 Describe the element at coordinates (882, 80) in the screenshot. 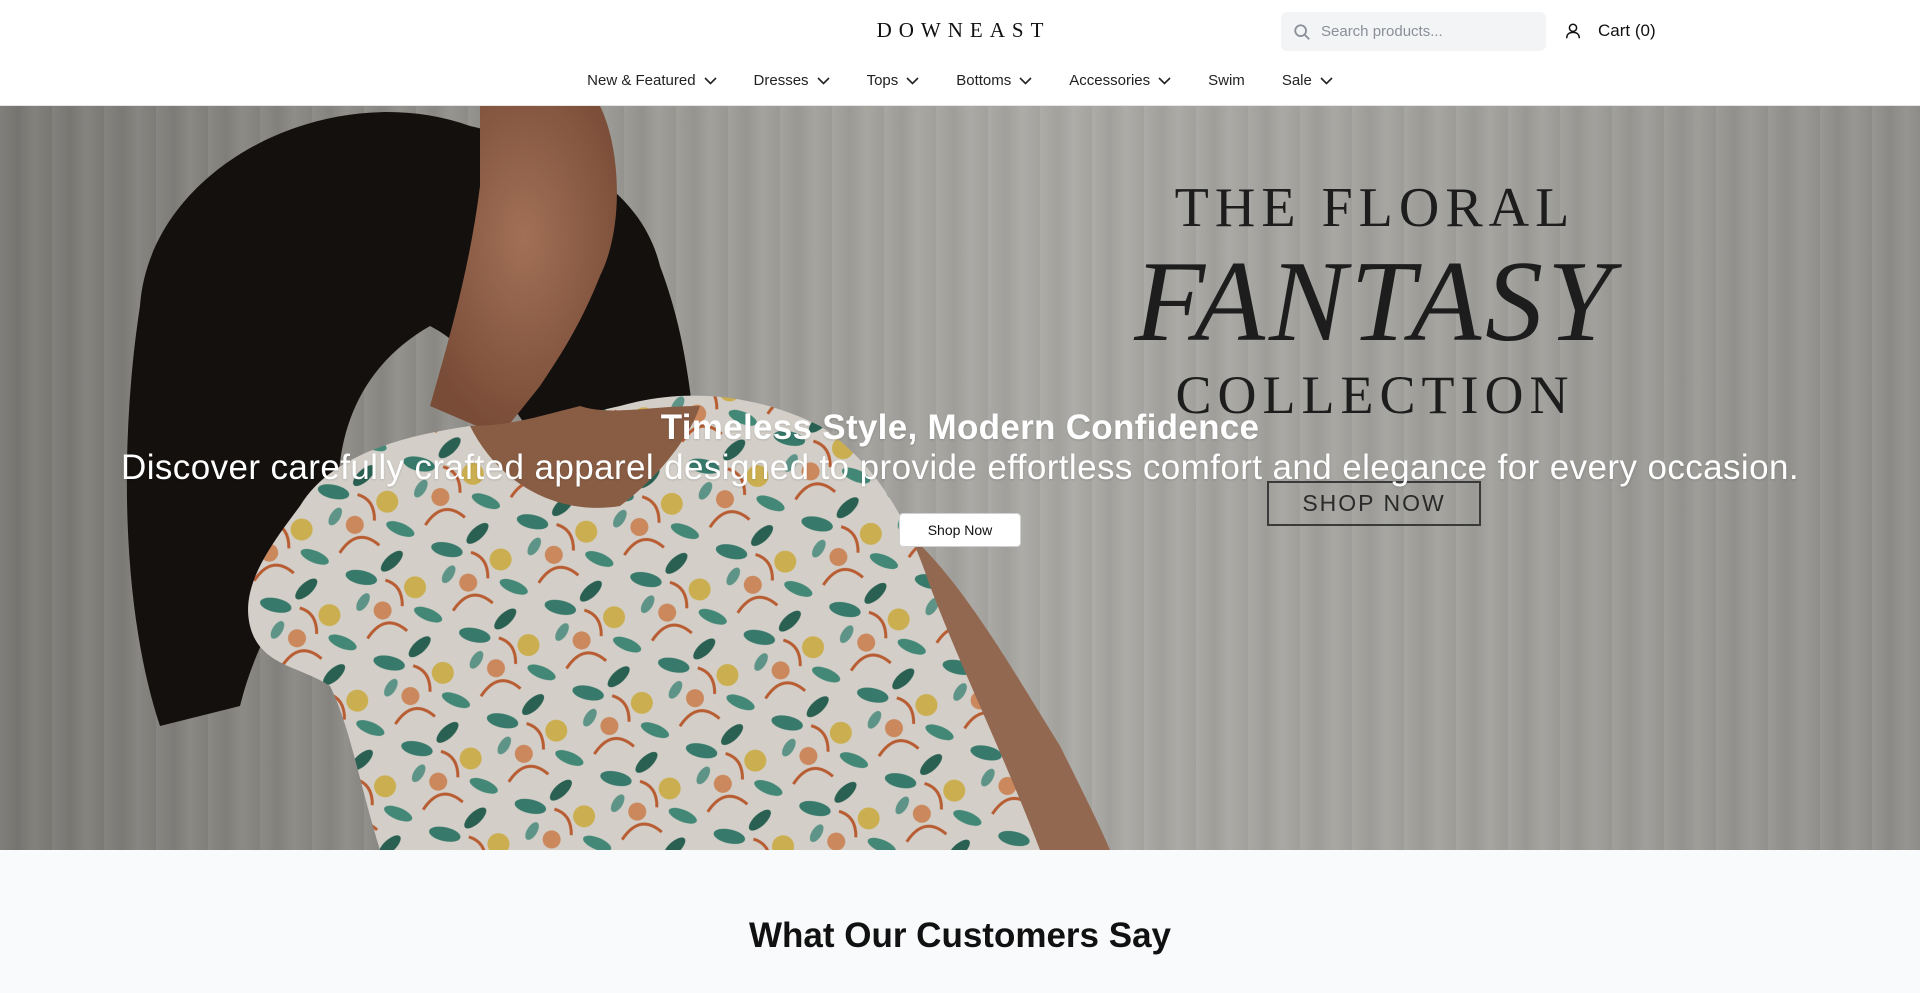

I see `nav-item-label: Tops` at that location.